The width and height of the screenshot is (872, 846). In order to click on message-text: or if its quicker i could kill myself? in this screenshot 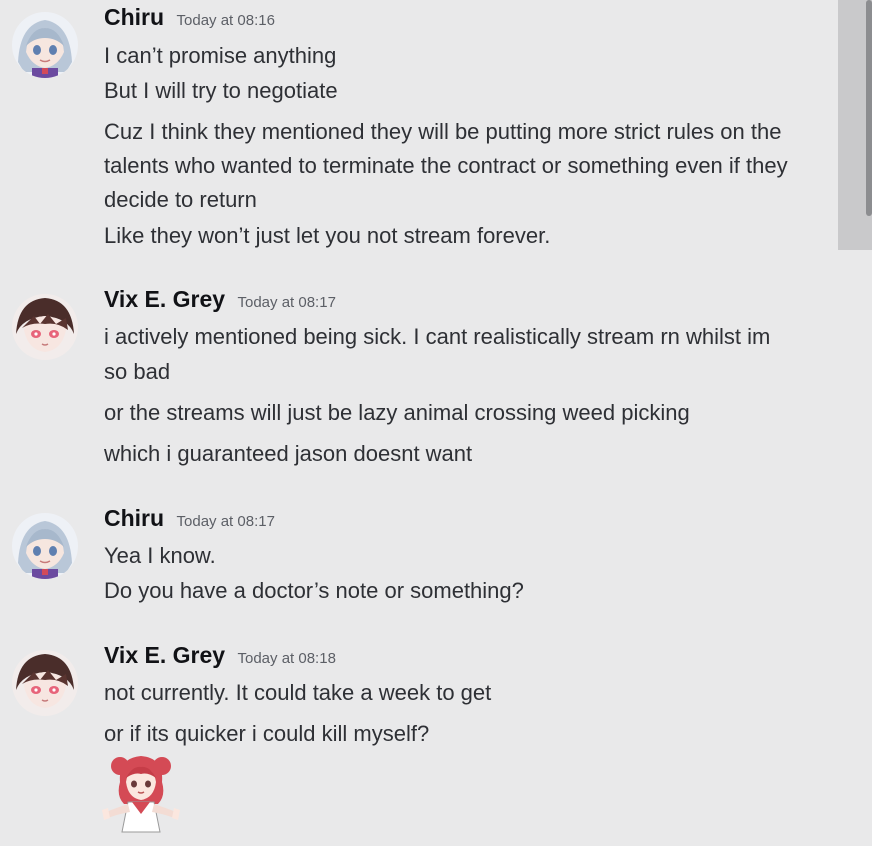, I will do `click(267, 733)`.